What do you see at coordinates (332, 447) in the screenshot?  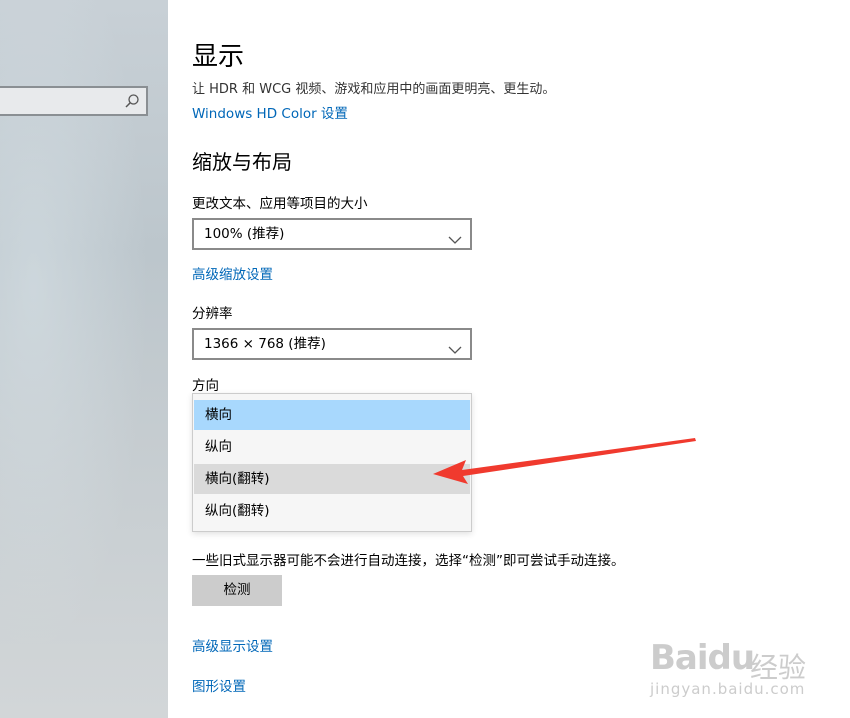 I see `orientation-option-portrait: 纵向` at bounding box center [332, 447].